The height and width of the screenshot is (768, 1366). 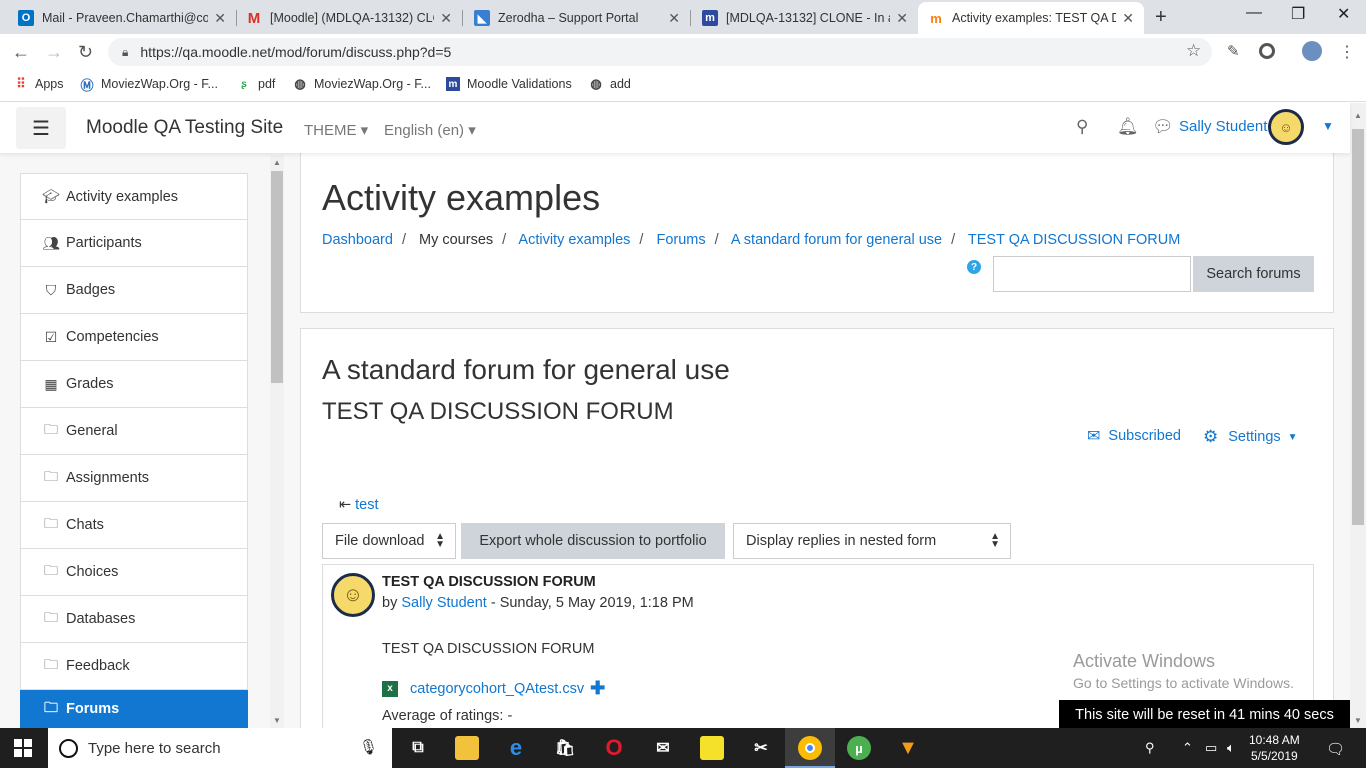 I want to click on search-forums-input, so click(x=1092, y=274).